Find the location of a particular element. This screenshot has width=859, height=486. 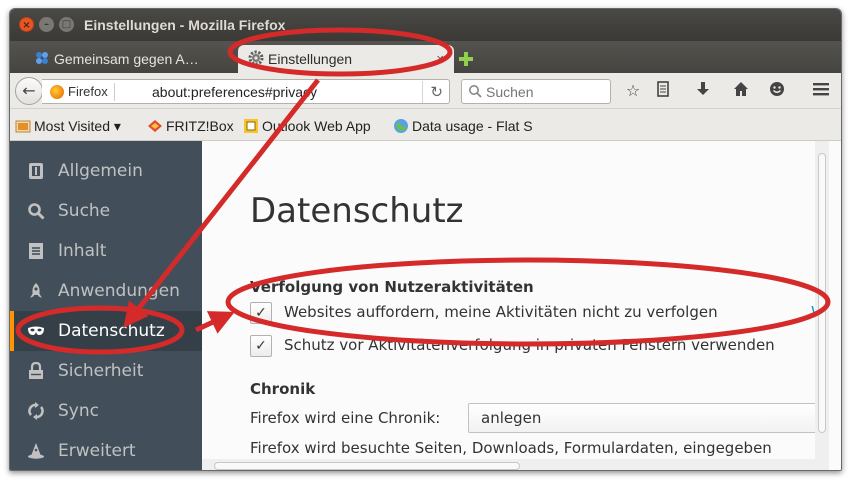

sidebar-item-inhalt: Inhalt is located at coordinates (106, 251).